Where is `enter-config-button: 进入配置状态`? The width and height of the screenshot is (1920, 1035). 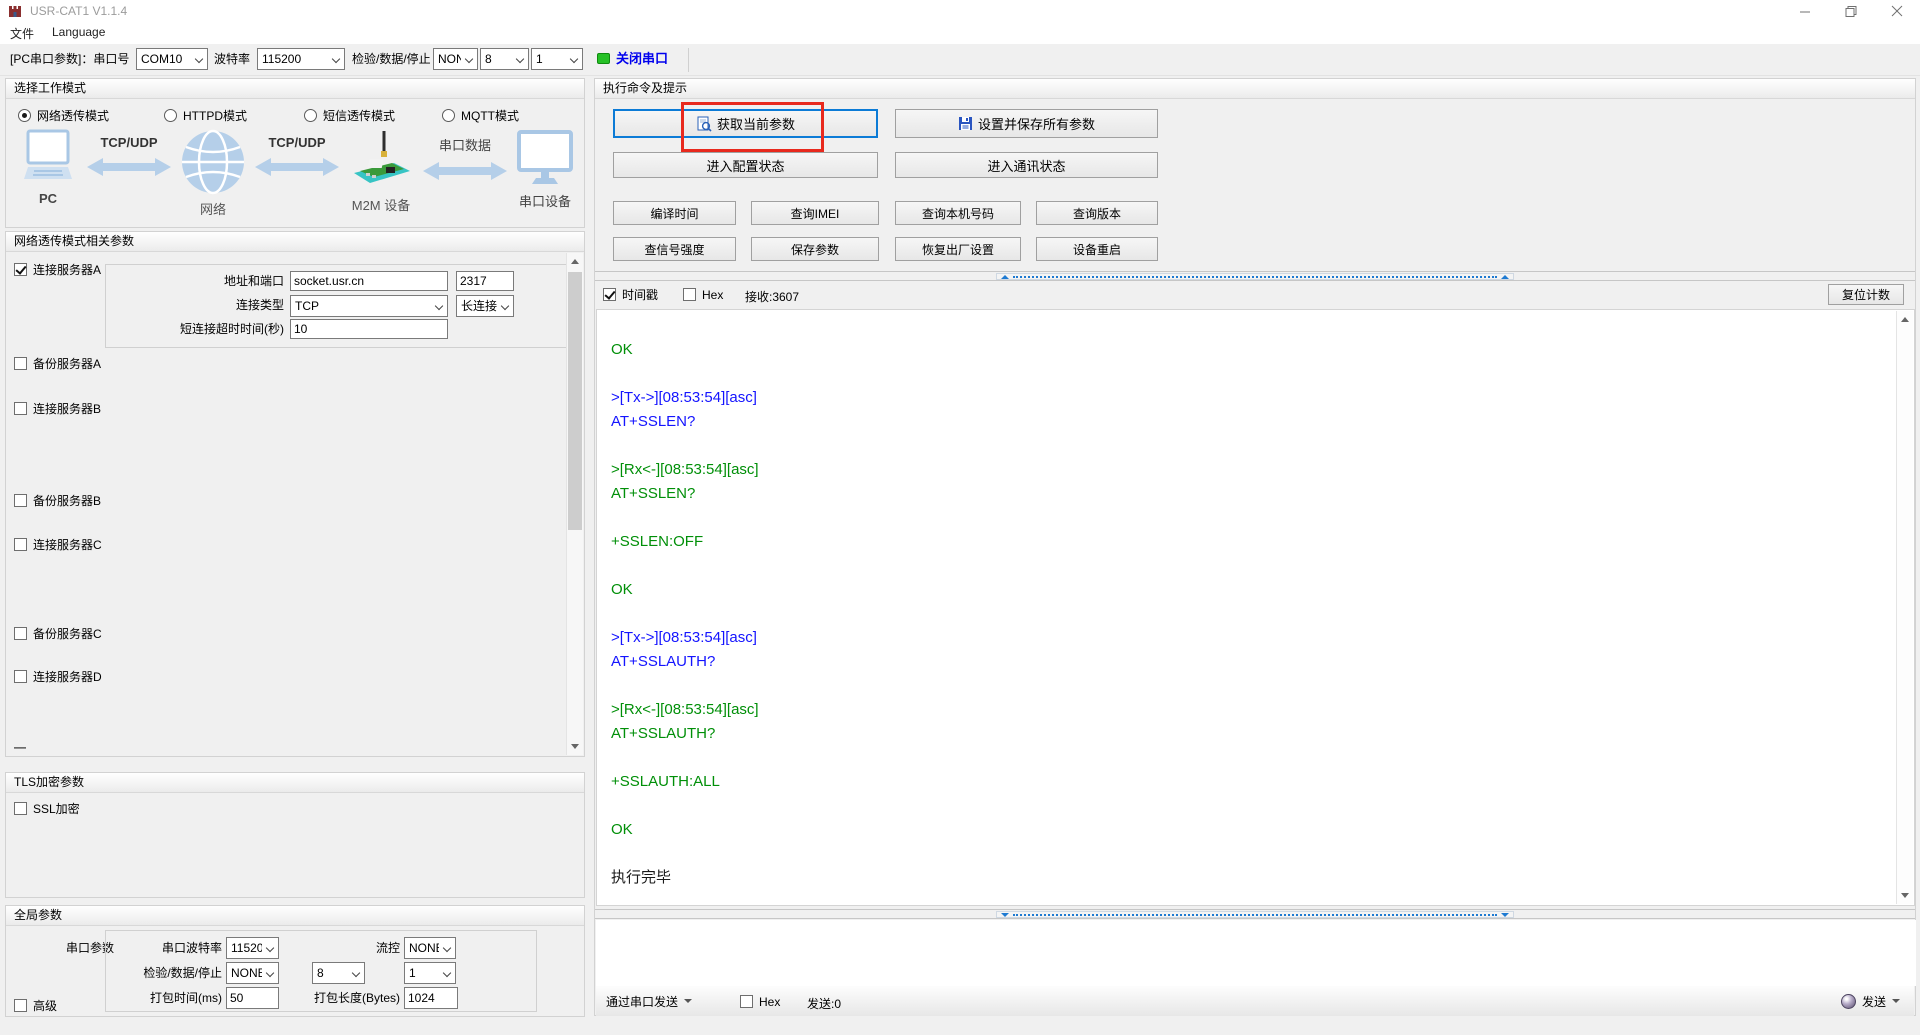 enter-config-button: 进入配置状态 is located at coordinates (745, 165).